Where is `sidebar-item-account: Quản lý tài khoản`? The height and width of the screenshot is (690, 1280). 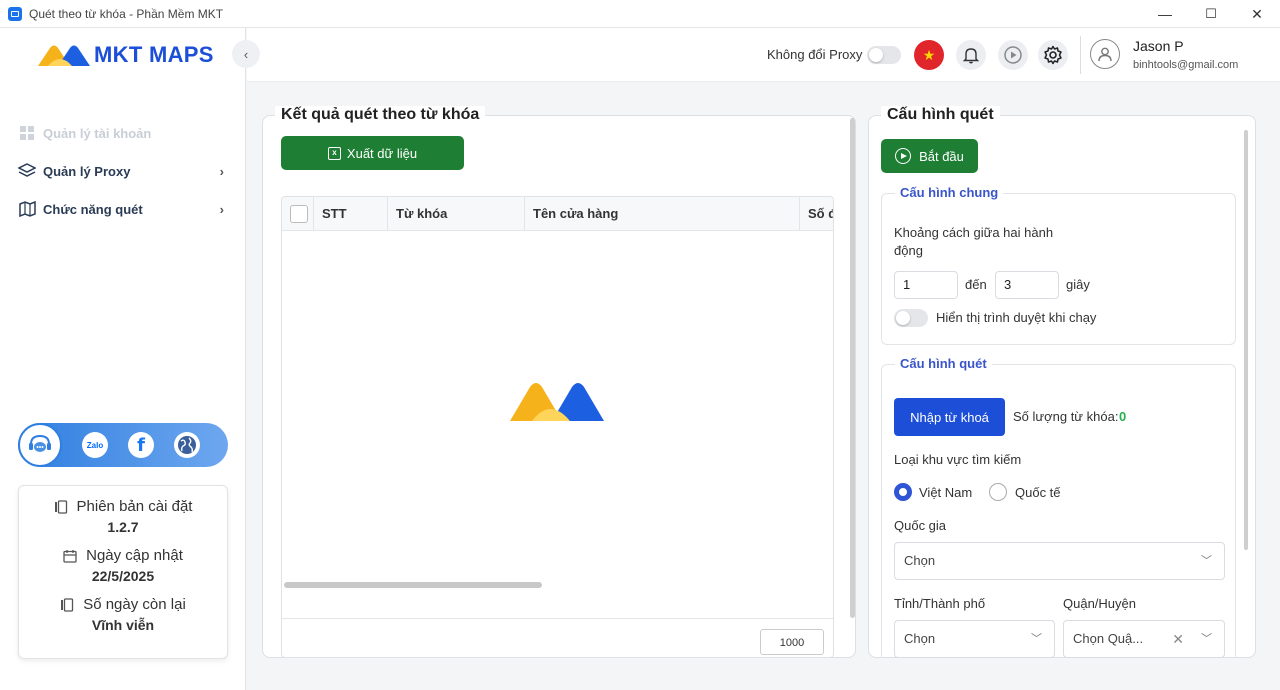 sidebar-item-account: Quản lý tài khoản is located at coordinates (123, 133).